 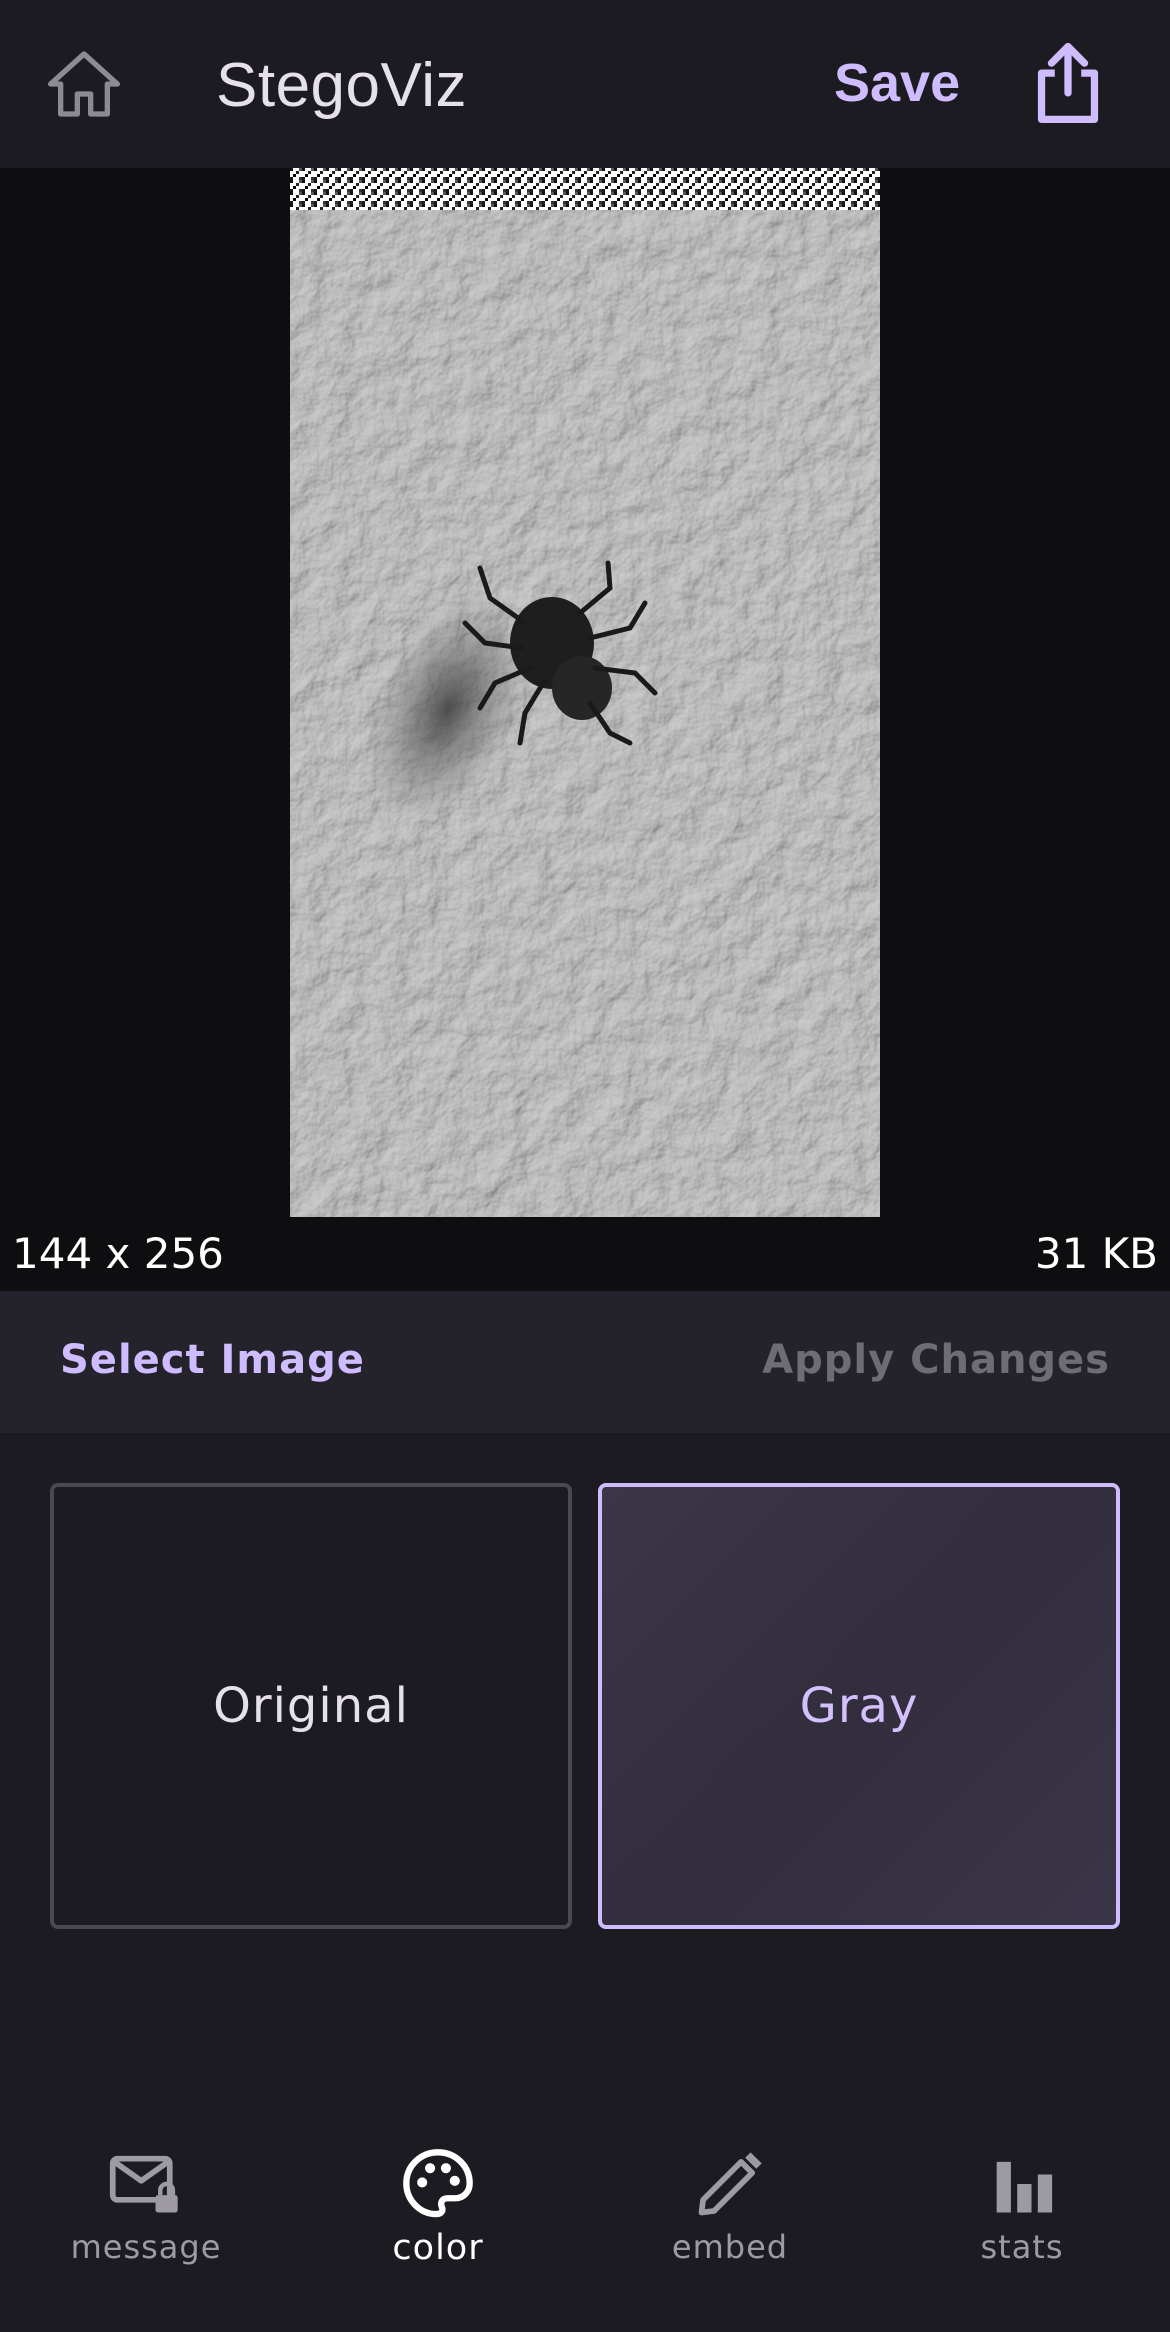 What do you see at coordinates (438, 2248) in the screenshot?
I see `nav-label: color` at bounding box center [438, 2248].